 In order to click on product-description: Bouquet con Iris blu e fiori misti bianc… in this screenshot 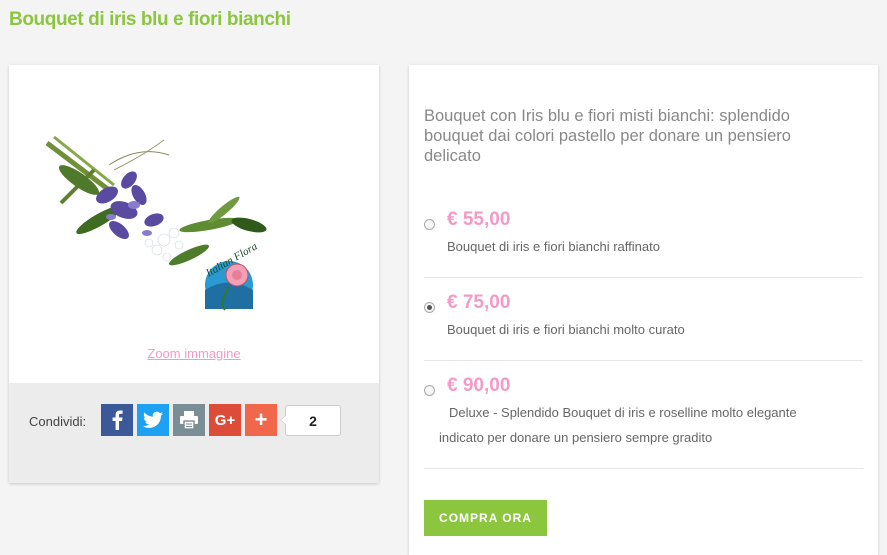, I will do `click(607, 136)`.